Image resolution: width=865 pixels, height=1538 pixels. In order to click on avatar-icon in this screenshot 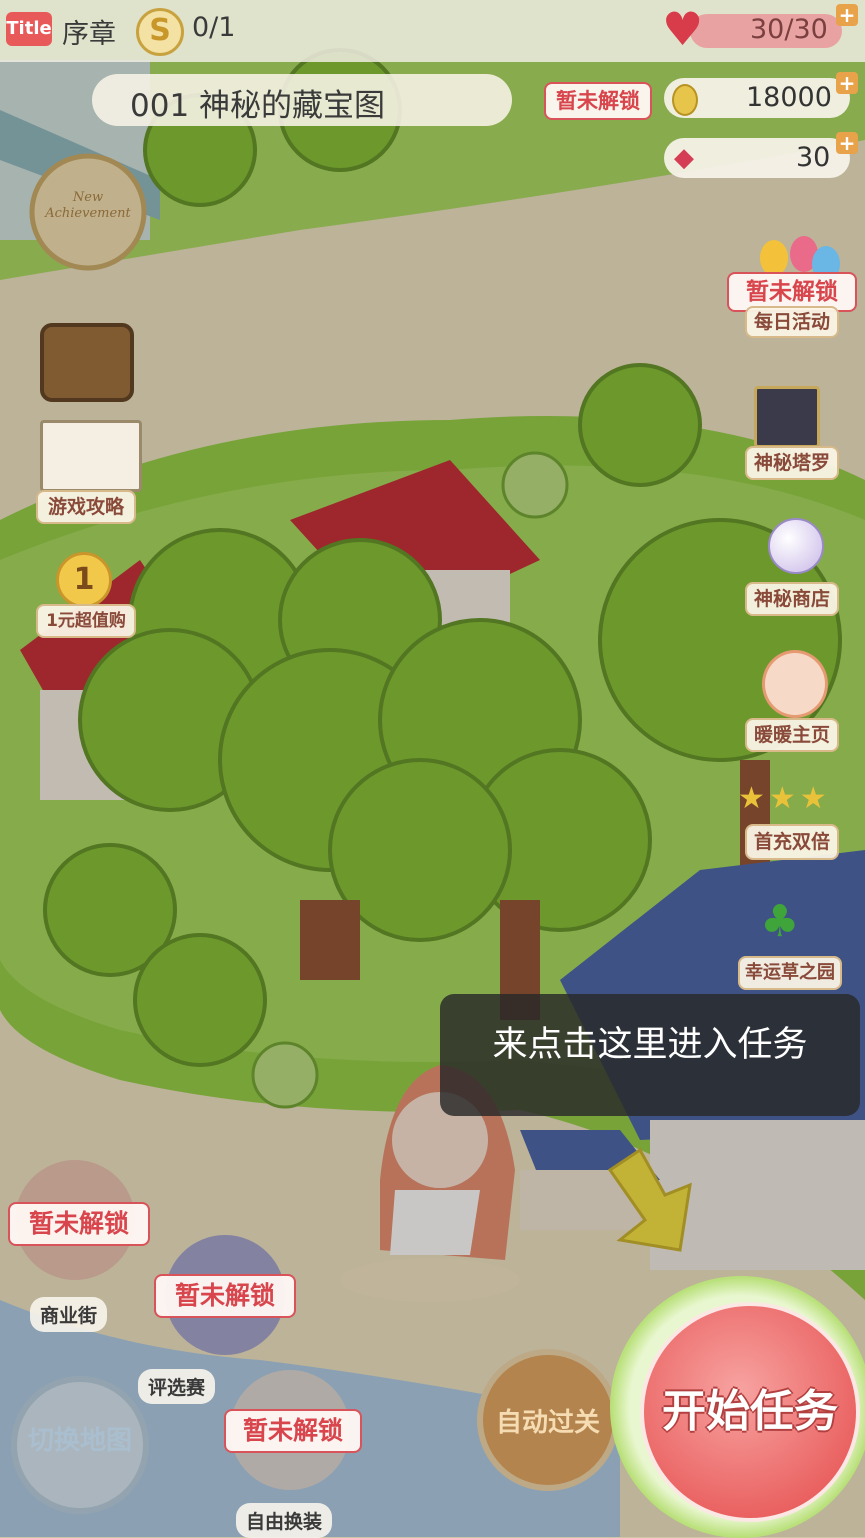, I will do `click(795, 684)`.